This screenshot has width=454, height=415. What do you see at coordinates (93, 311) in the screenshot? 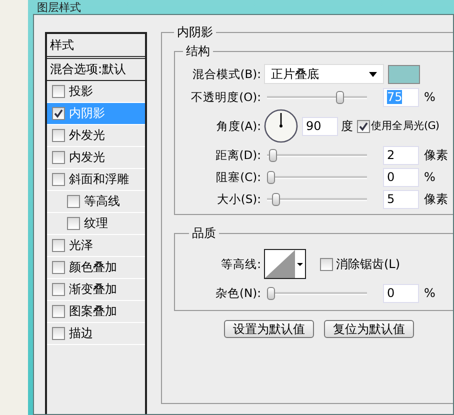
I see `item-label: 图案叠加` at bounding box center [93, 311].